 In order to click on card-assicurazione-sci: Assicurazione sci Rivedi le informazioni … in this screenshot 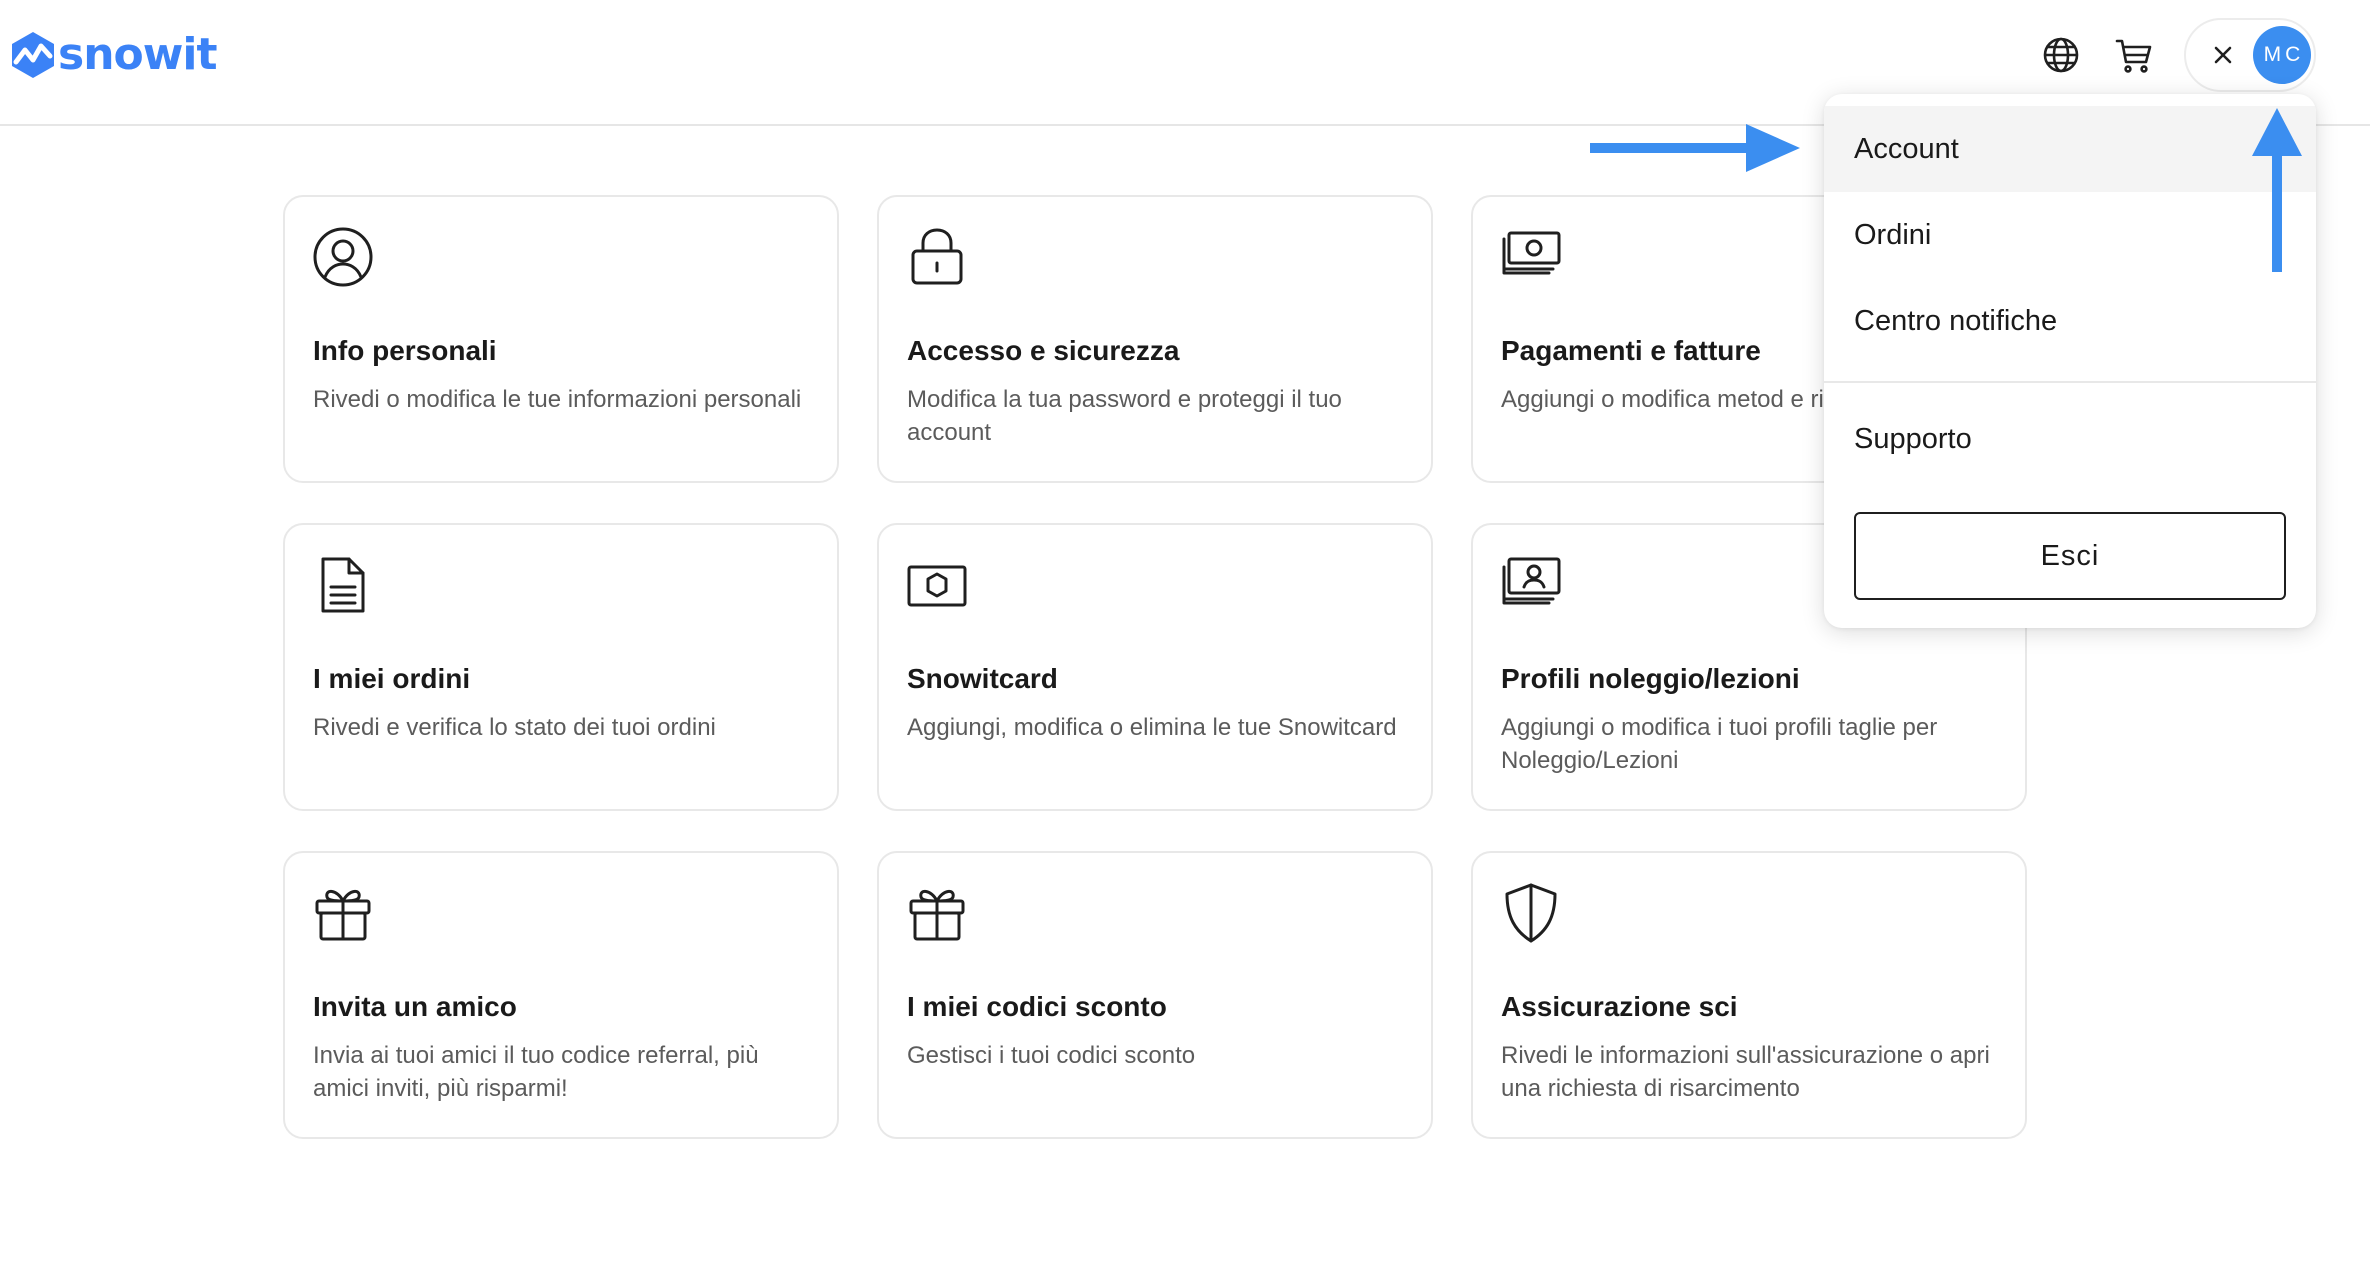, I will do `click(1749, 995)`.